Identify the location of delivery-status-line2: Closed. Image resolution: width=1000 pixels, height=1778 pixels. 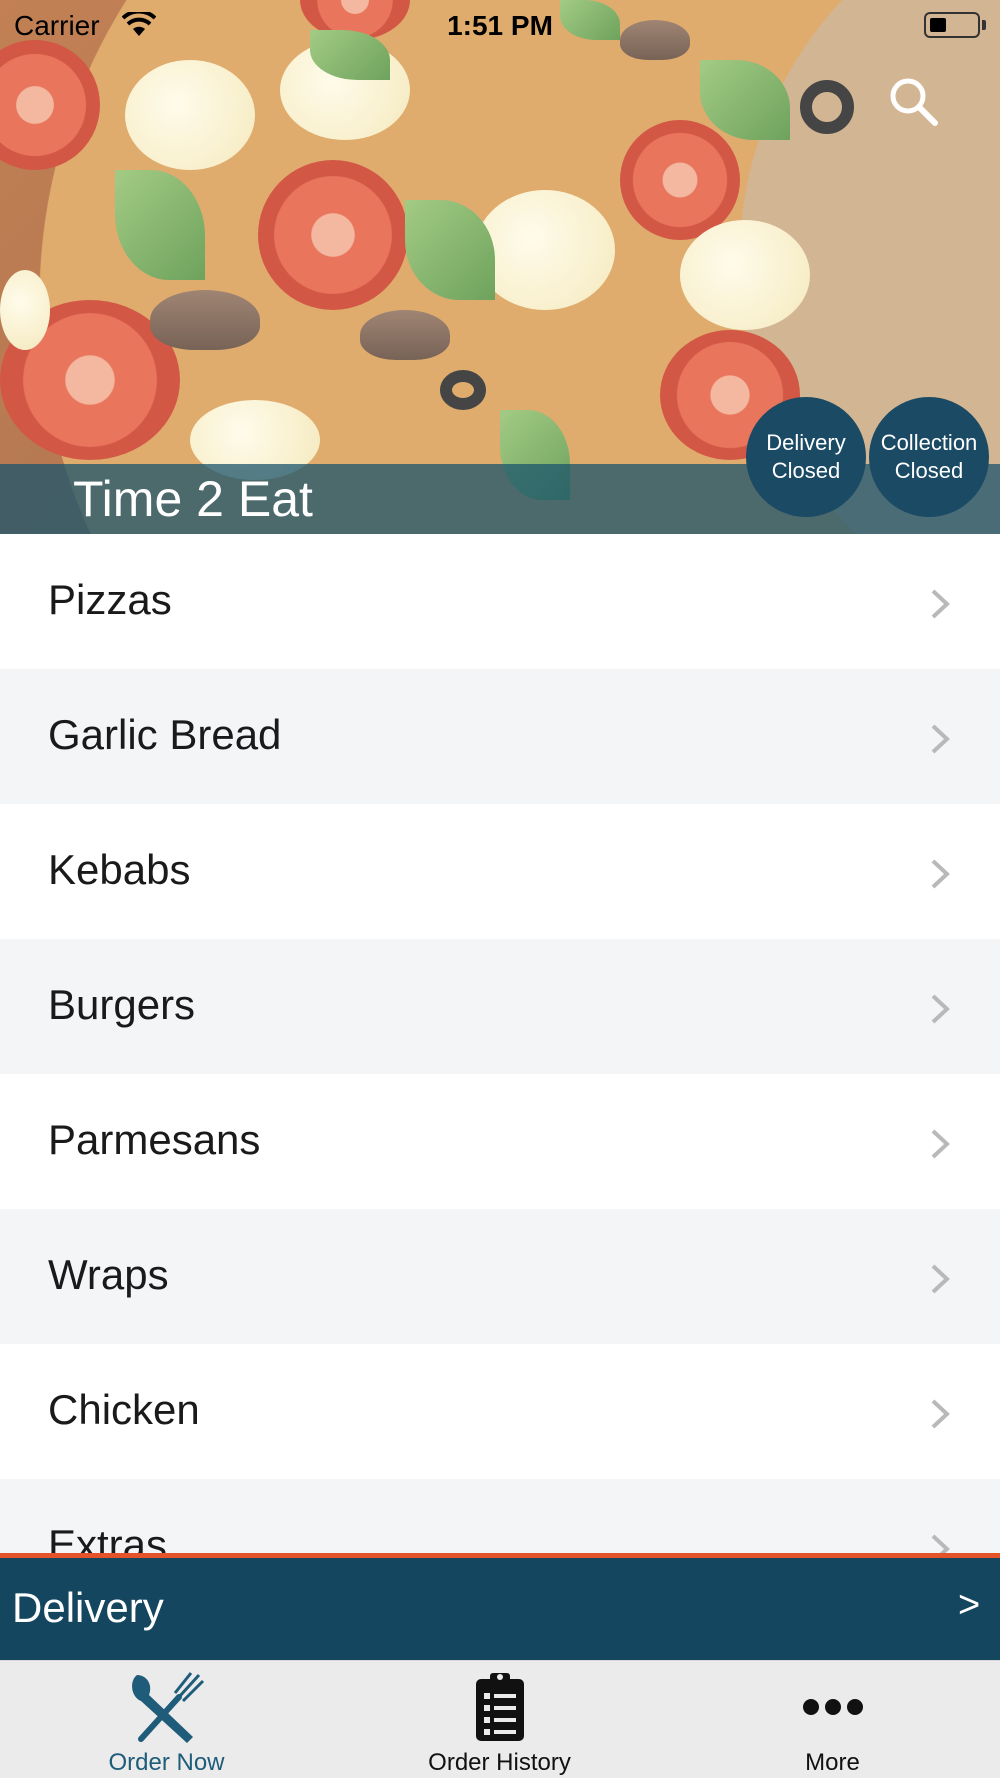
(806, 470).